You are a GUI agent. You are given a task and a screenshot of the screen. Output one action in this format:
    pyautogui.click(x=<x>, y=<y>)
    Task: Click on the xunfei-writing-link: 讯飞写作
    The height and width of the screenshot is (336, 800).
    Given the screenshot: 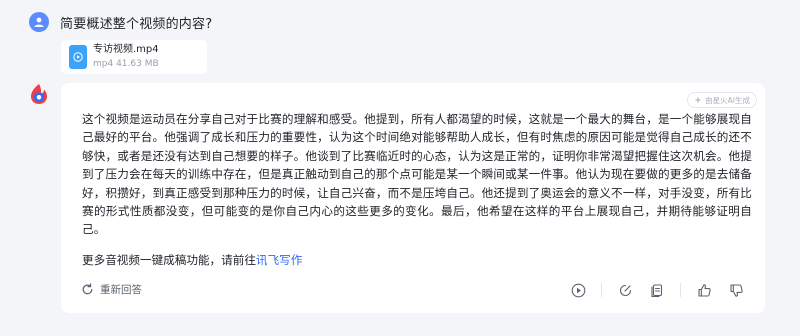 What is the action you would take?
    pyautogui.click(x=279, y=260)
    